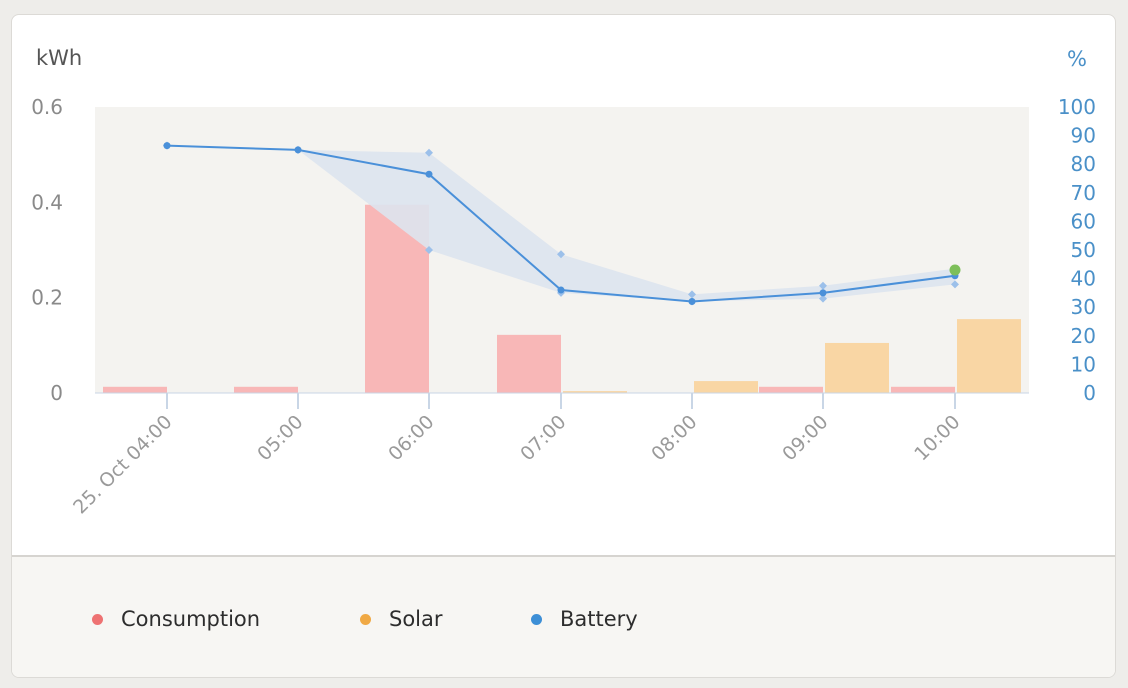 Image resolution: width=1128 pixels, height=688 pixels. What do you see at coordinates (1083, 221) in the screenshot?
I see `right-tick-label: 60` at bounding box center [1083, 221].